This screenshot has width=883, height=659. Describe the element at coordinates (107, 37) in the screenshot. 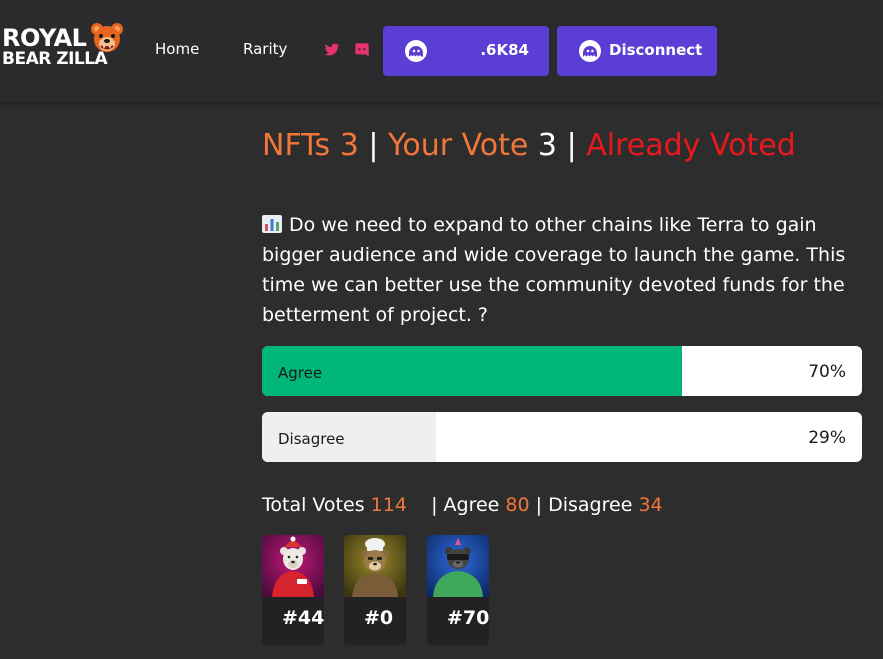

I see `bear-head-logo-icon` at that location.